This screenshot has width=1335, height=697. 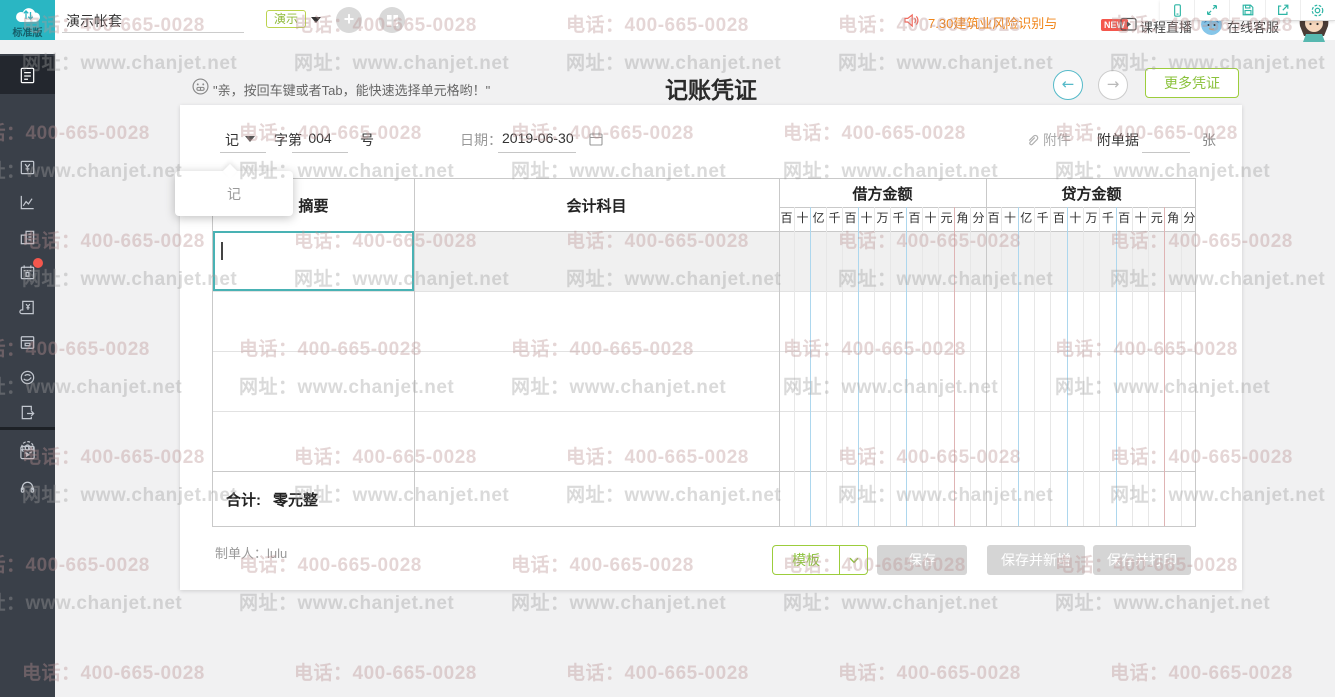 What do you see at coordinates (1033, 140) in the screenshot?
I see `paperclip-icon` at bounding box center [1033, 140].